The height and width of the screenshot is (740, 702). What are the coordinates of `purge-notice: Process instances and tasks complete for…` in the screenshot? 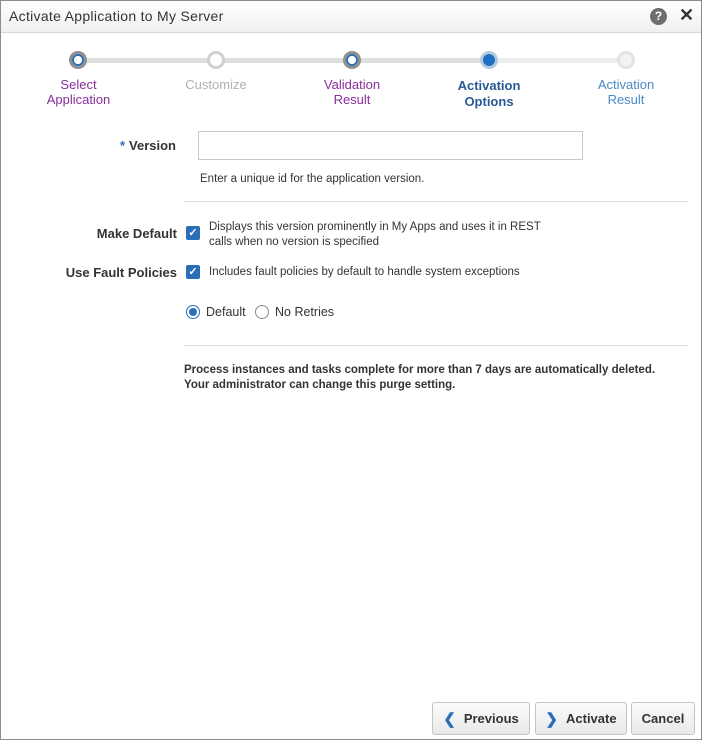 It's located at (439, 378).